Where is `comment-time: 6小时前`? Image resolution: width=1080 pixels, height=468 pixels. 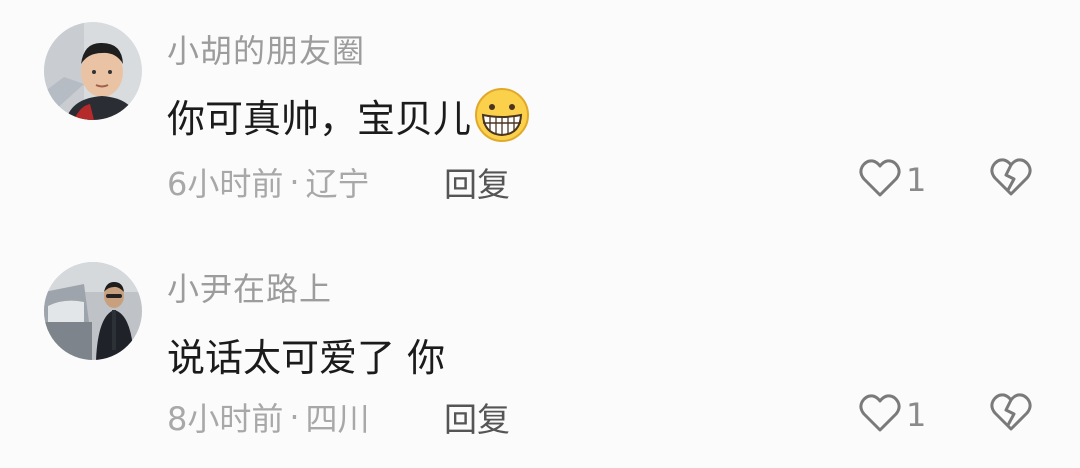
comment-time: 6小时前 is located at coordinates (225, 184).